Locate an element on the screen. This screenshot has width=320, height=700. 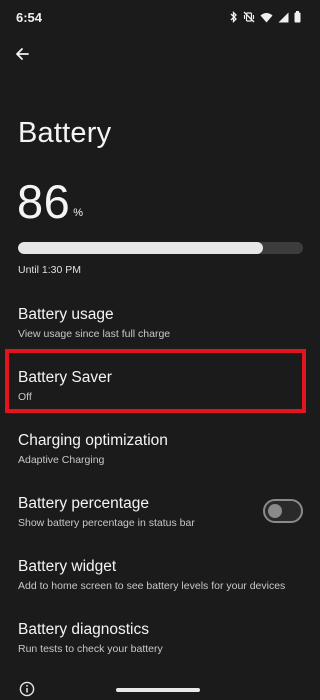
signal-icon is located at coordinates (283, 17).